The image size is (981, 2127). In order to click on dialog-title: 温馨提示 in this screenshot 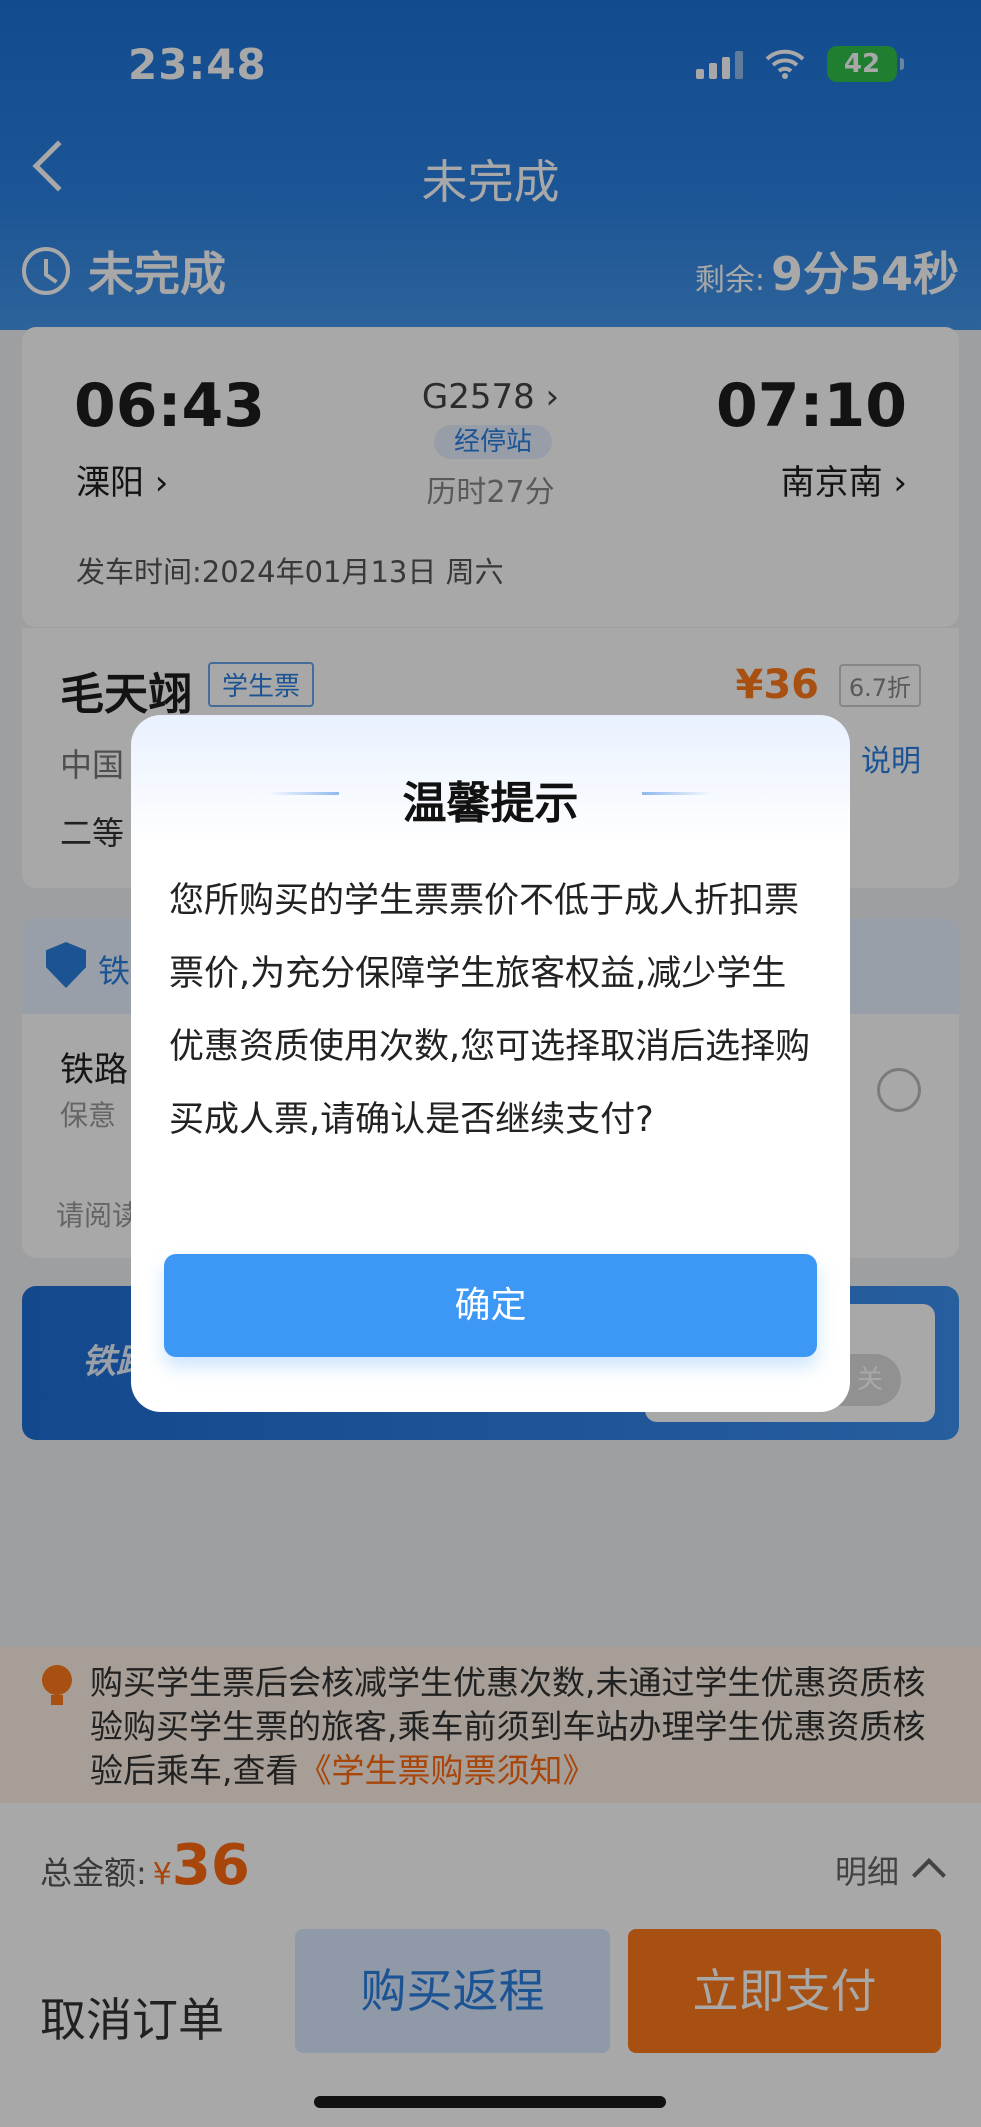, I will do `click(490, 803)`.